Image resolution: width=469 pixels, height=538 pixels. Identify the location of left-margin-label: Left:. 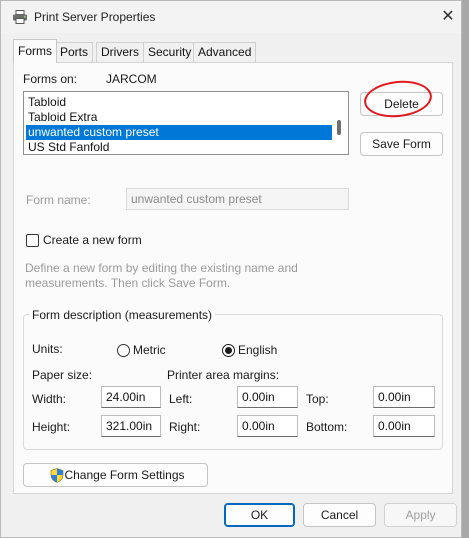
(181, 399).